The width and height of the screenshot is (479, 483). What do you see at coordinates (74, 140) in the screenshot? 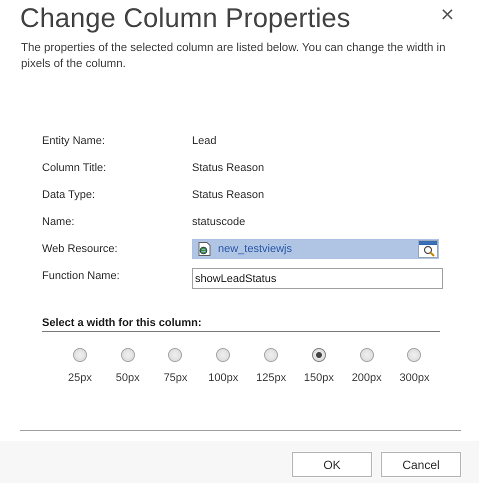
I see `property-label: Entity Name:` at bounding box center [74, 140].